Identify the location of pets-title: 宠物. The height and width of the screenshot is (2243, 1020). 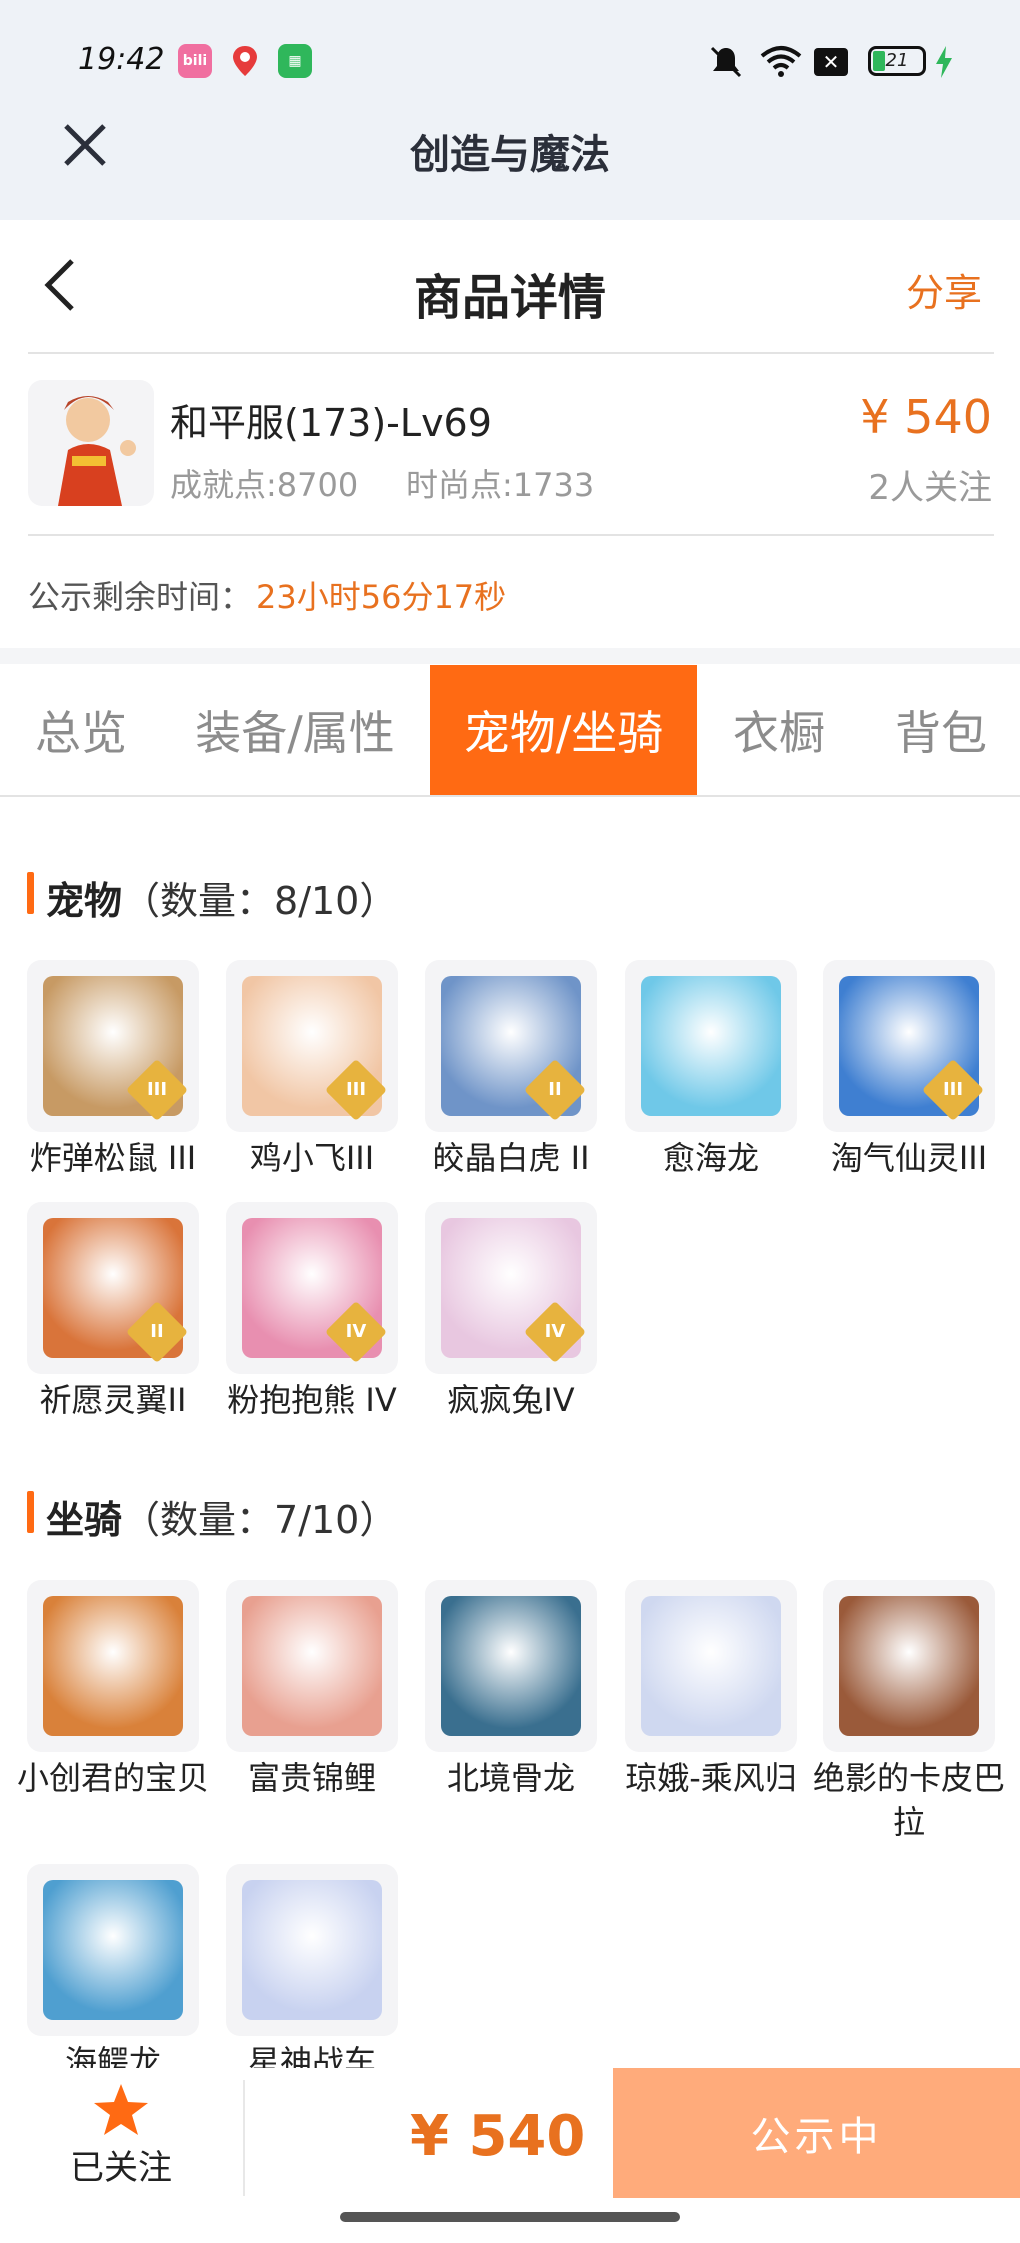
(84, 901).